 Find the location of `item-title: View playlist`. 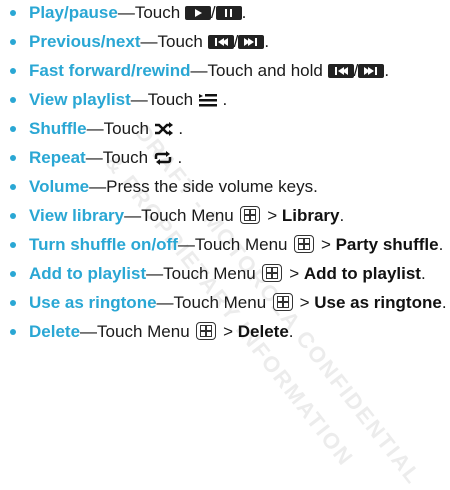

item-title: View playlist is located at coordinates (80, 99).